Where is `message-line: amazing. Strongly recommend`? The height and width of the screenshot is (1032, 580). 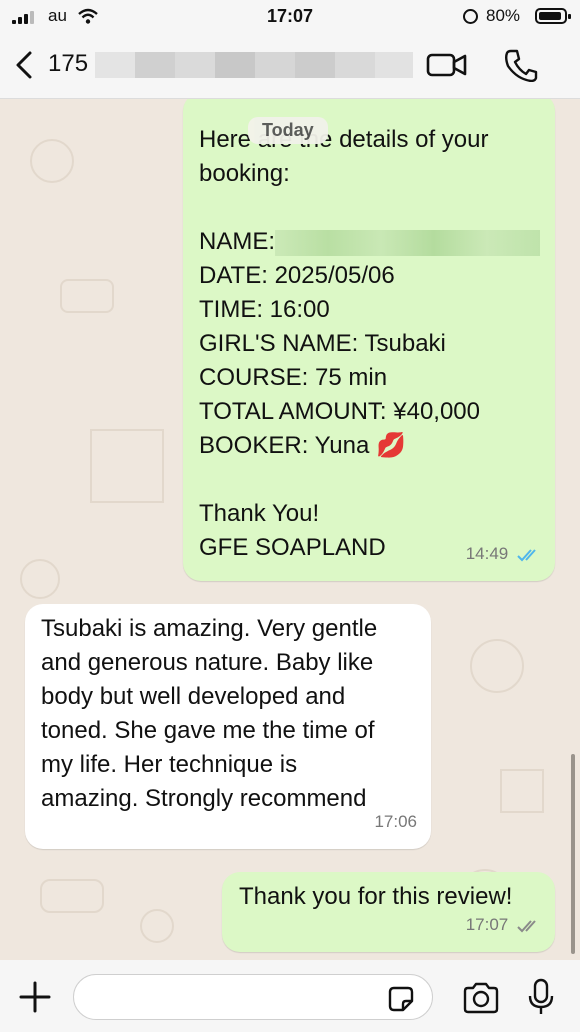
message-line: amazing. Strongly recommend is located at coordinates (204, 798).